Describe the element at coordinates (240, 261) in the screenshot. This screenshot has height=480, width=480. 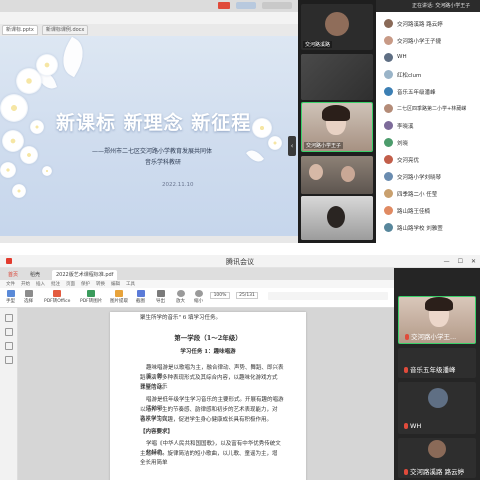
I see `meeting-titlebar: 腾讯会议 — ☐ ✕` at that location.